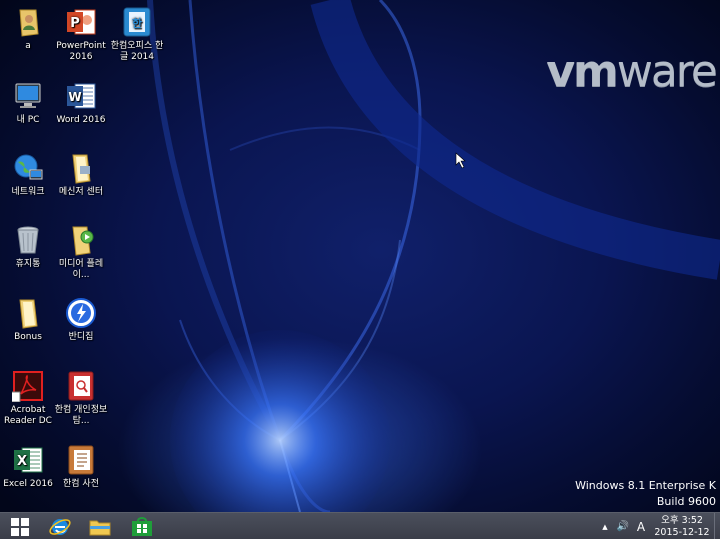 The width and height of the screenshot is (720, 539). What do you see at coordinates (81, 386) in the screenshot?
I see `hancom-privacy-icon` at bounding box center [81, 386].